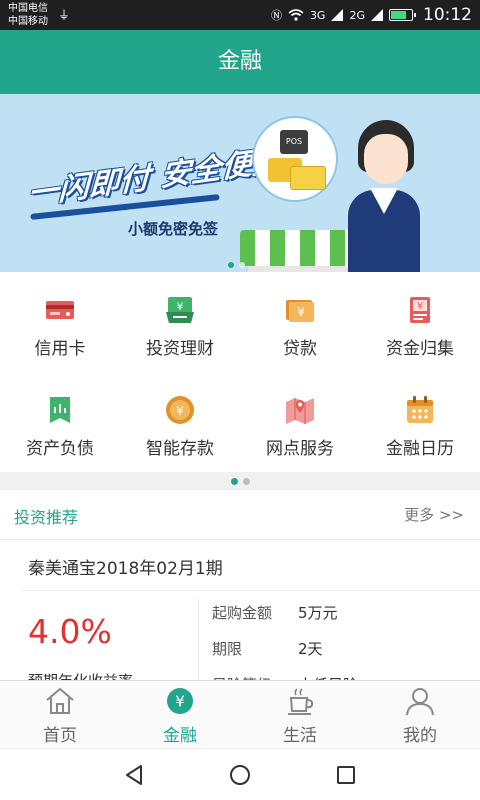 The width and height of the screenshot is (480, 800). I want to click on banner-subtitle: 小额免密免签, so click(173, 229).